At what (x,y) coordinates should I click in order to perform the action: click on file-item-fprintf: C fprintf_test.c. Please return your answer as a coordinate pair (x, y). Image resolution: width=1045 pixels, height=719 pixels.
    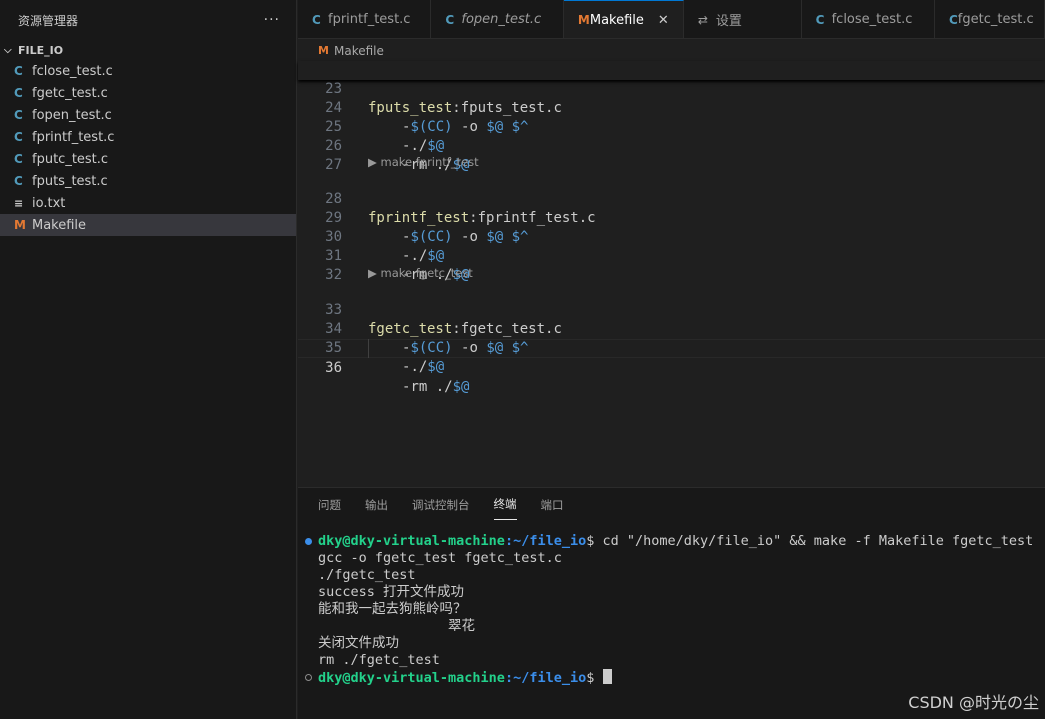
    Looking at the image, I should click on (148, 137).